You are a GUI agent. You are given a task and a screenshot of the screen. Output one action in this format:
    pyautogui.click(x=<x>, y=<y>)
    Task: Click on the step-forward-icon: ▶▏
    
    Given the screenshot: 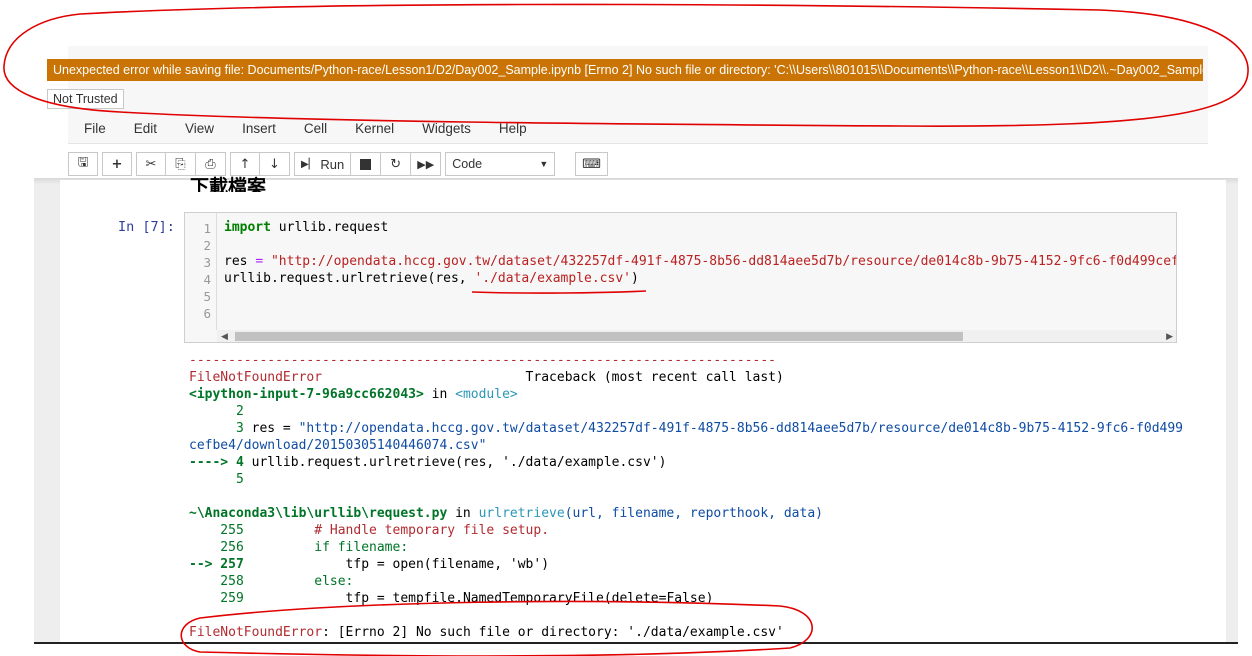 What is the action you would take?
    pyautogui.click(x=309, y=164)
    